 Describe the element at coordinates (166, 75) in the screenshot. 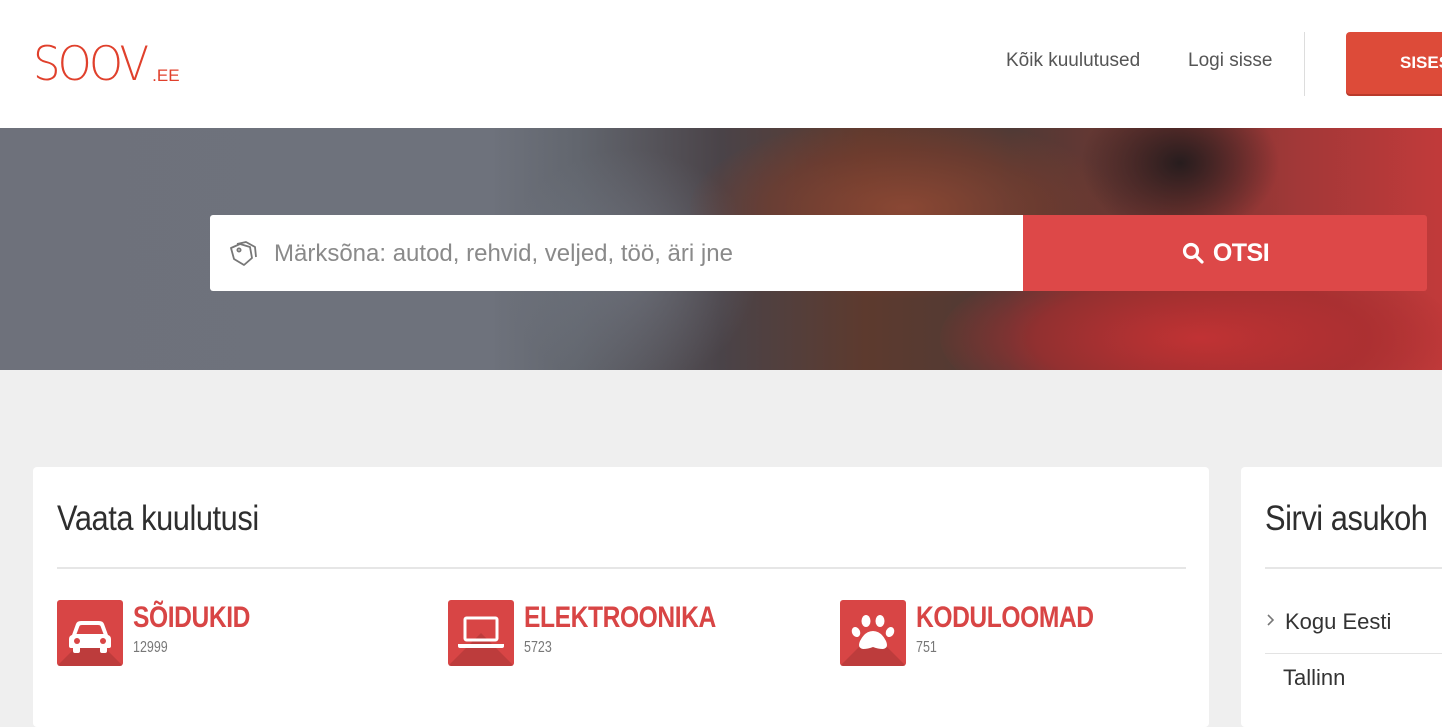

I see `logo-suffix: .EE` at that location.